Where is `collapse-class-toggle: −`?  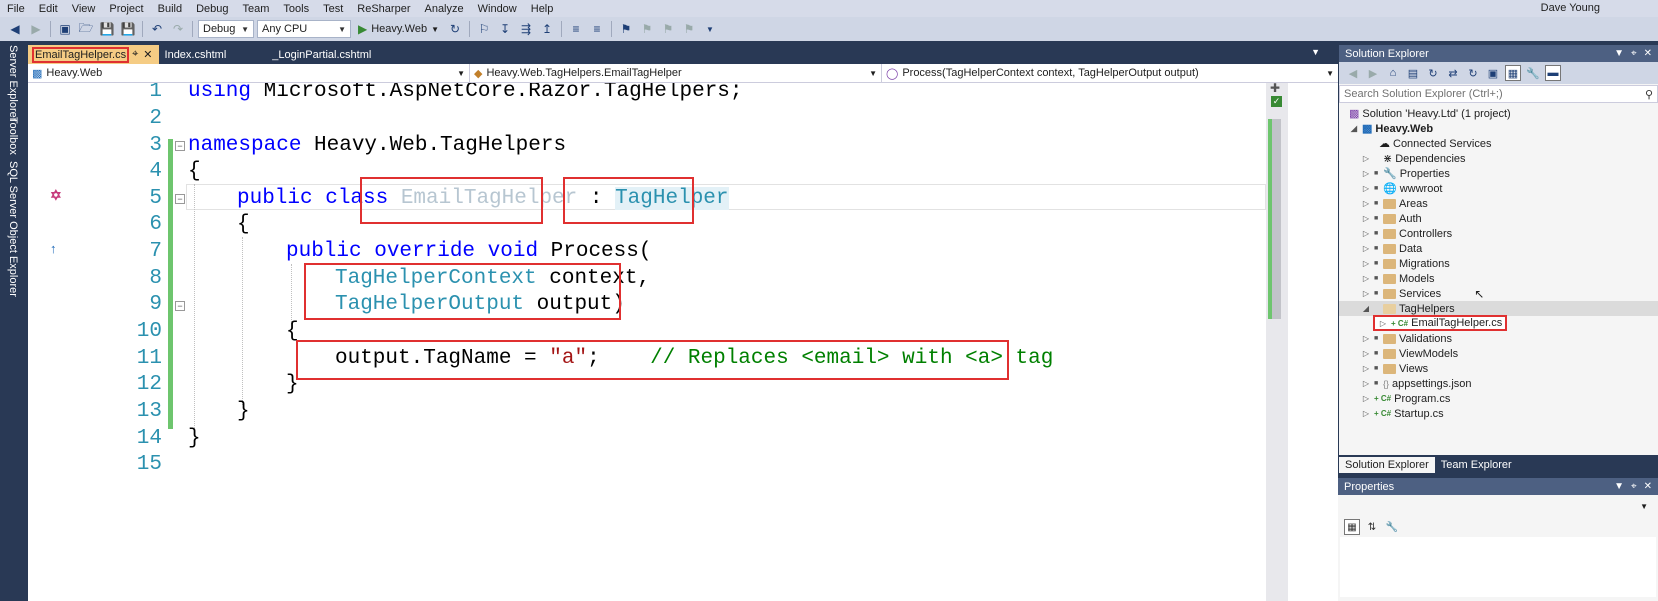 collapse-class-toggle: − is located at coordinates (180, 199).